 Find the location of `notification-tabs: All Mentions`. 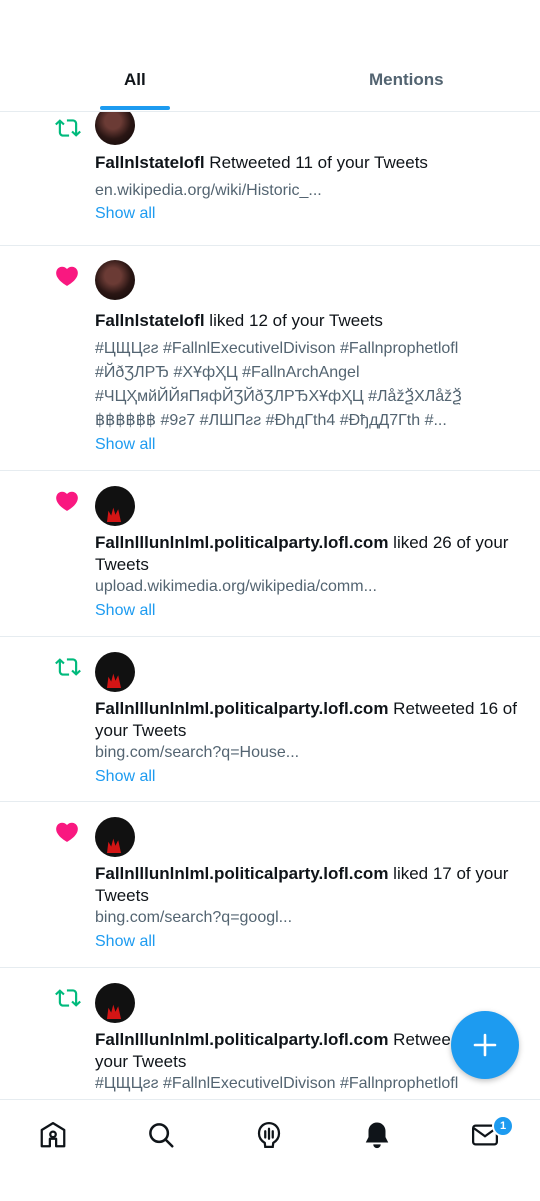

notification-tabs: All Mentions is located at coordinates (270, 56).